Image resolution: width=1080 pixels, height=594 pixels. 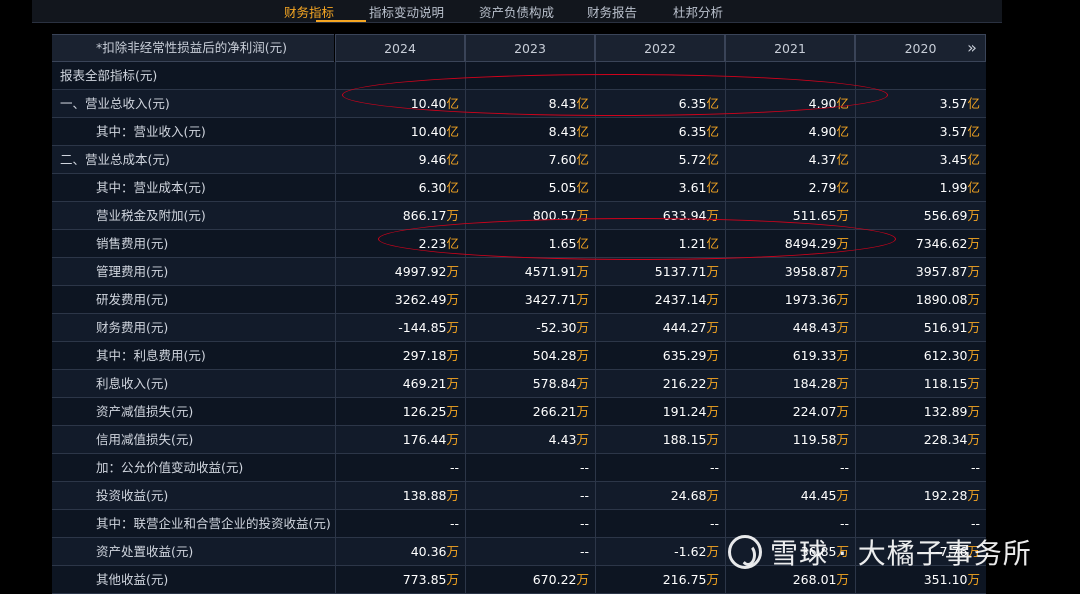 What do you see at coordinates (822, 103) in the screenshot?
I see `value-number: 4.90` at bounding box center [822, 103].